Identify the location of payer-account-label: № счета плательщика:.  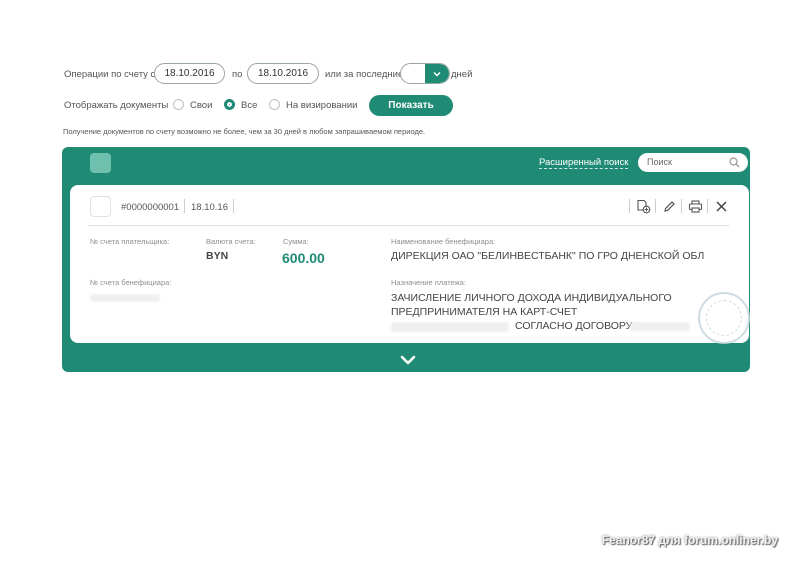
(130, 241).